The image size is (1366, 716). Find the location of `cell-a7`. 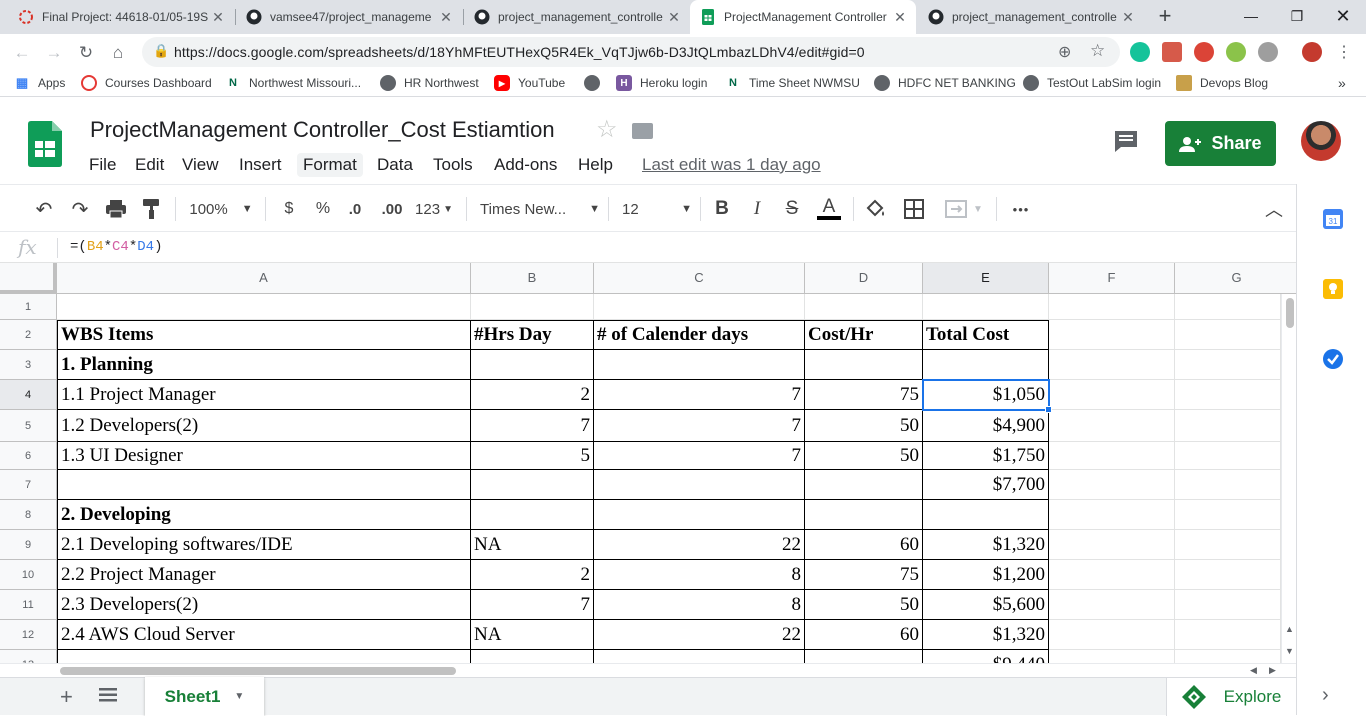

cell-a7 is located at coordinates (264, 485).